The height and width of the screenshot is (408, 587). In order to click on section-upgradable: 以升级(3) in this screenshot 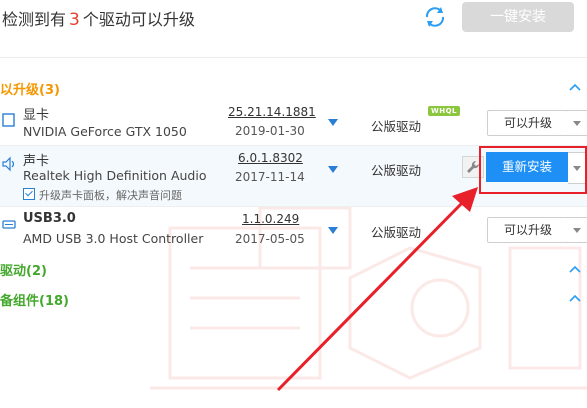, I will do `click(30, 88)`.